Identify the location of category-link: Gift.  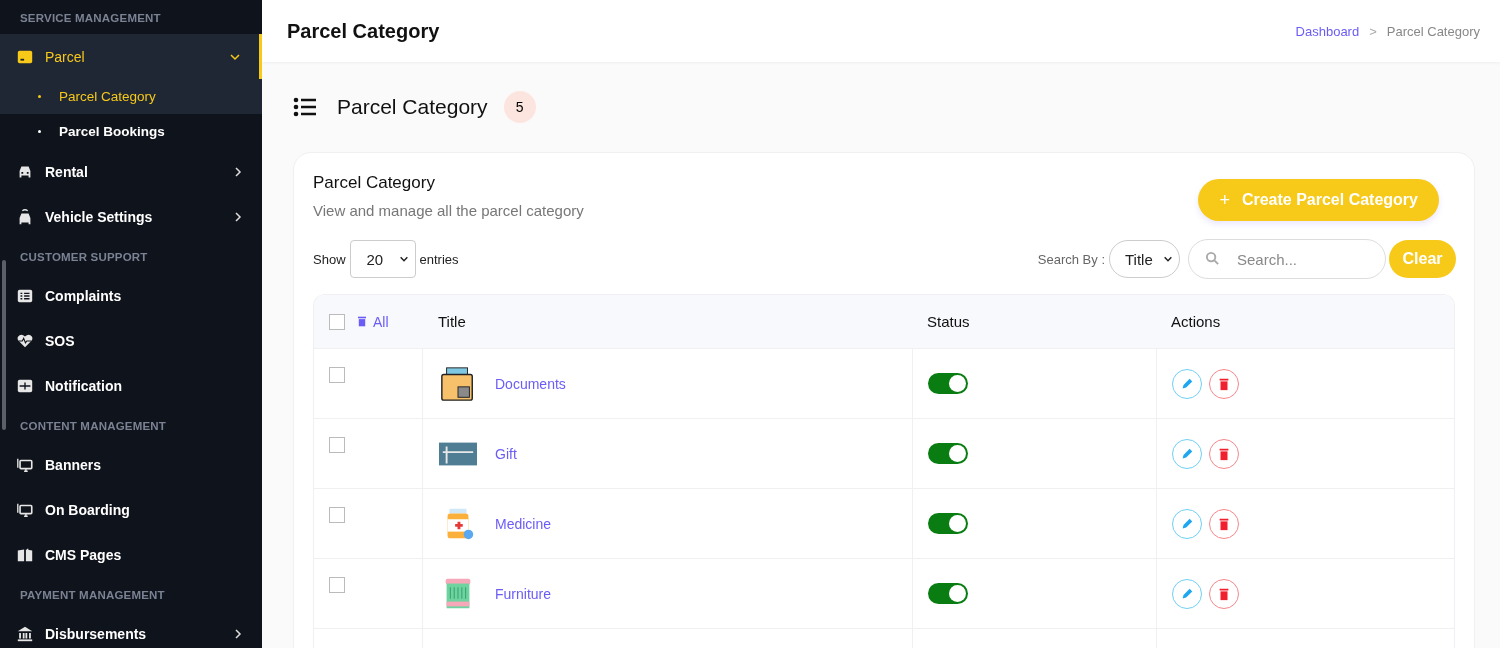
(506, 453).